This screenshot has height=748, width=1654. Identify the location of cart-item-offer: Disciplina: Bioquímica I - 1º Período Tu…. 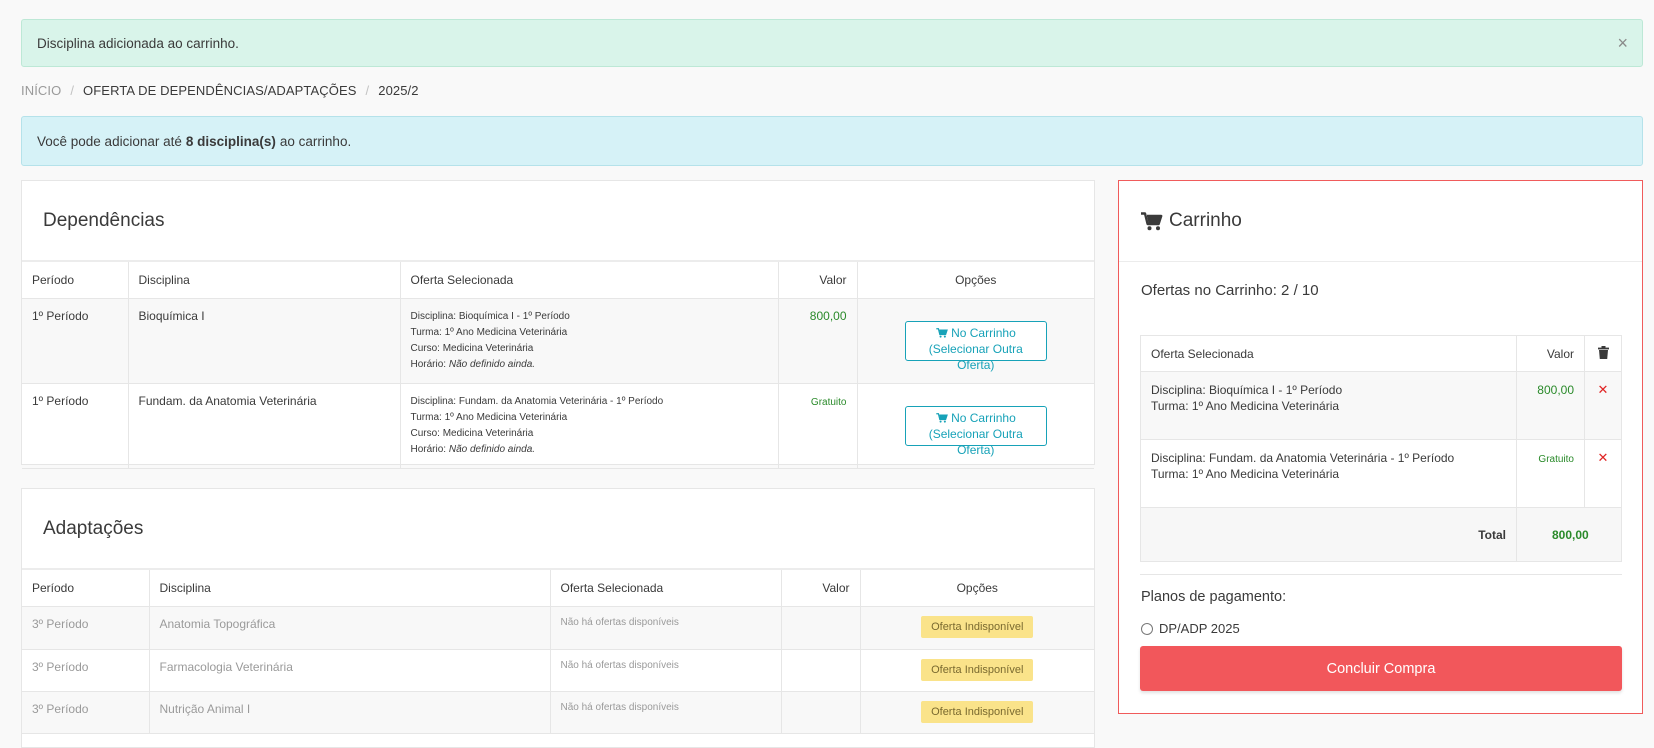
(1328, 405).